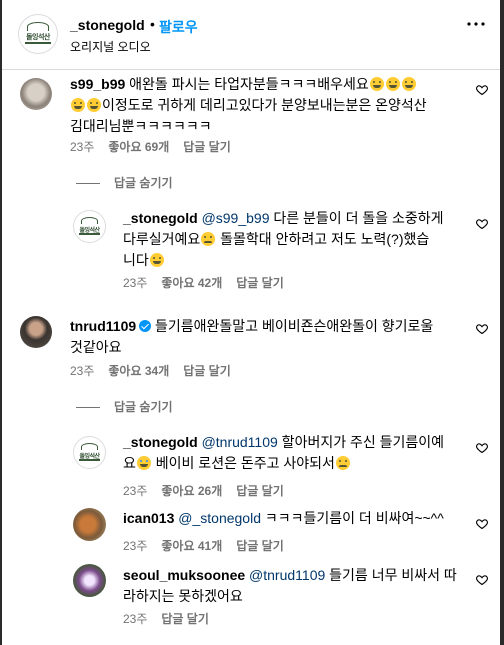 The width and height of the screenshot is (504, 645). What do you see at coordinates (243, 463) in the screenshot?
I see `comment-body-line3: 베이비 로션은 돈주고 사야되서` at bounding box center [243, 463].